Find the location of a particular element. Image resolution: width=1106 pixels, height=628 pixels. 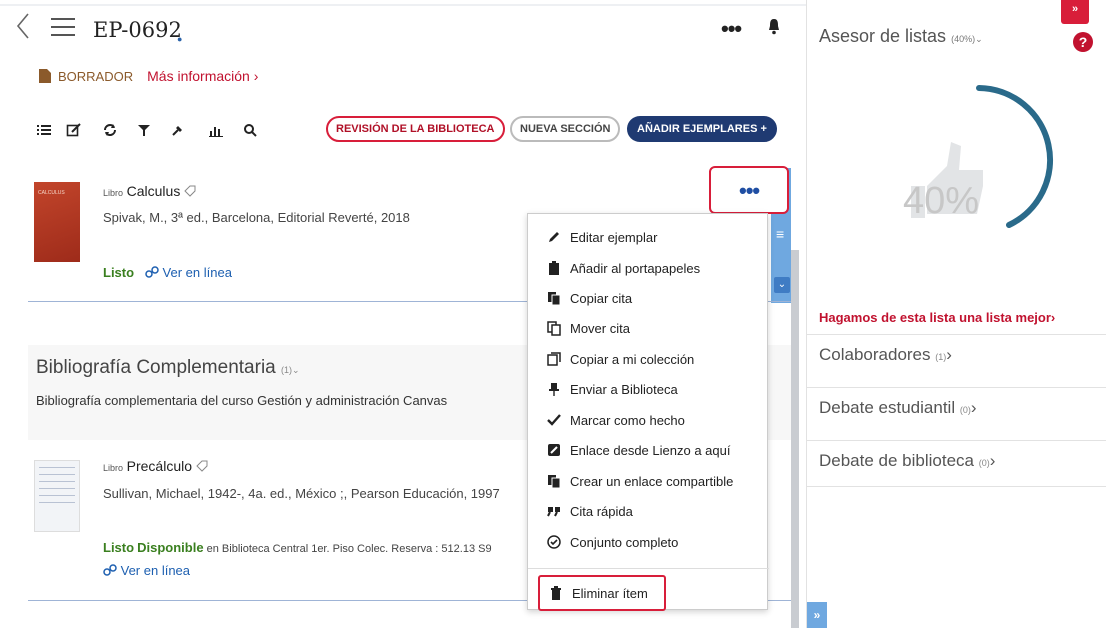

cover-title: CALCULUS is located at coordinates (51, 193).